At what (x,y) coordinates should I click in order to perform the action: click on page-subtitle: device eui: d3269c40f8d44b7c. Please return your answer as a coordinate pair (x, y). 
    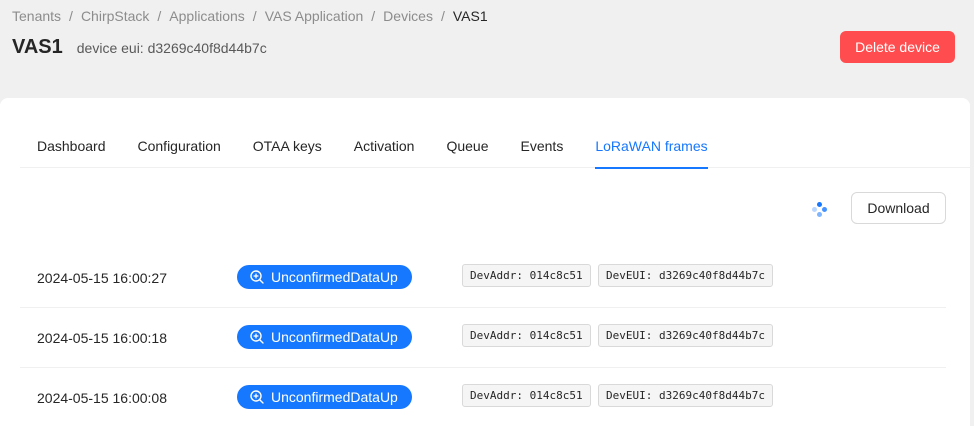
    Looking at the image, I should click on (171, 48).